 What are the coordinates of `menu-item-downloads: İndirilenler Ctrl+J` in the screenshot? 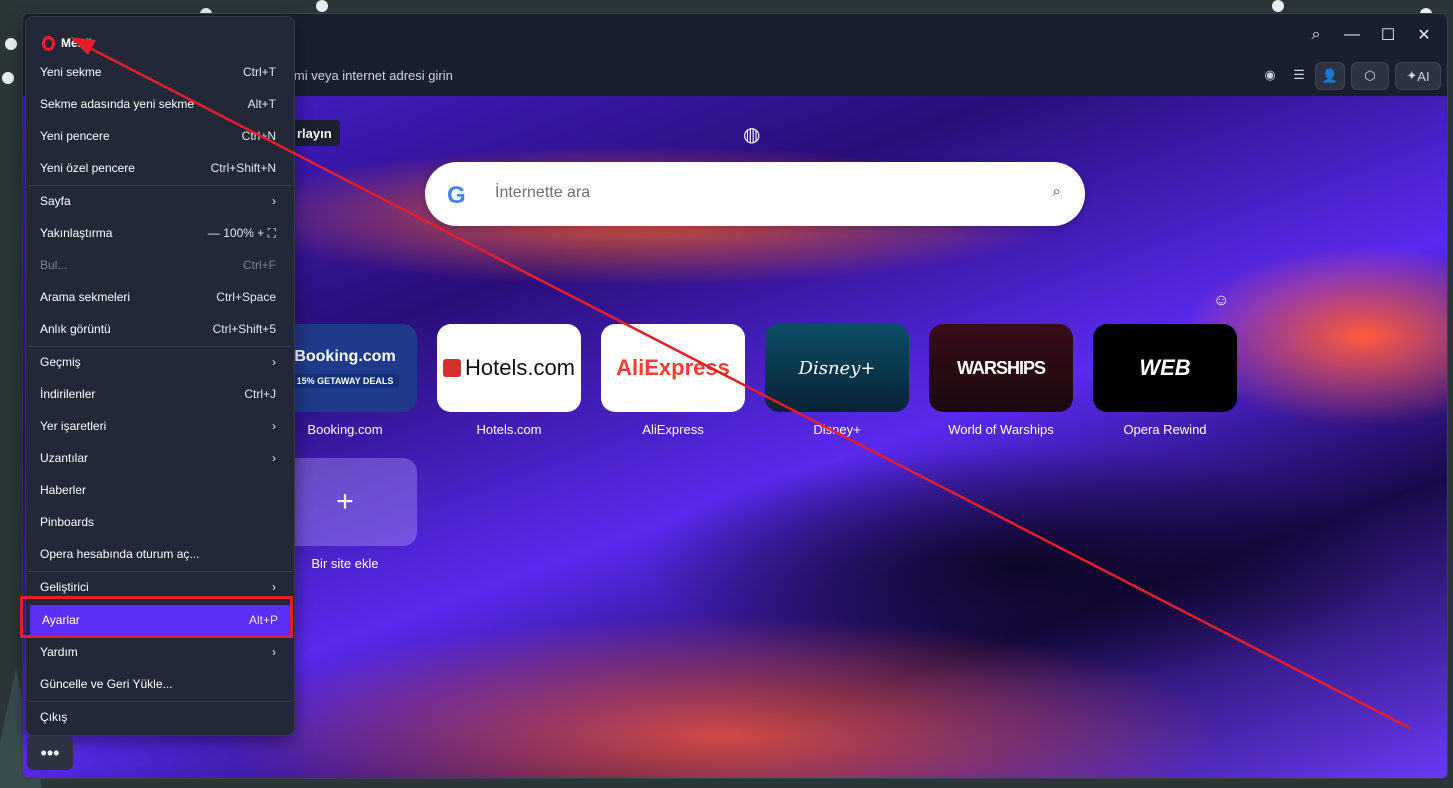 It's located at (159, 394).